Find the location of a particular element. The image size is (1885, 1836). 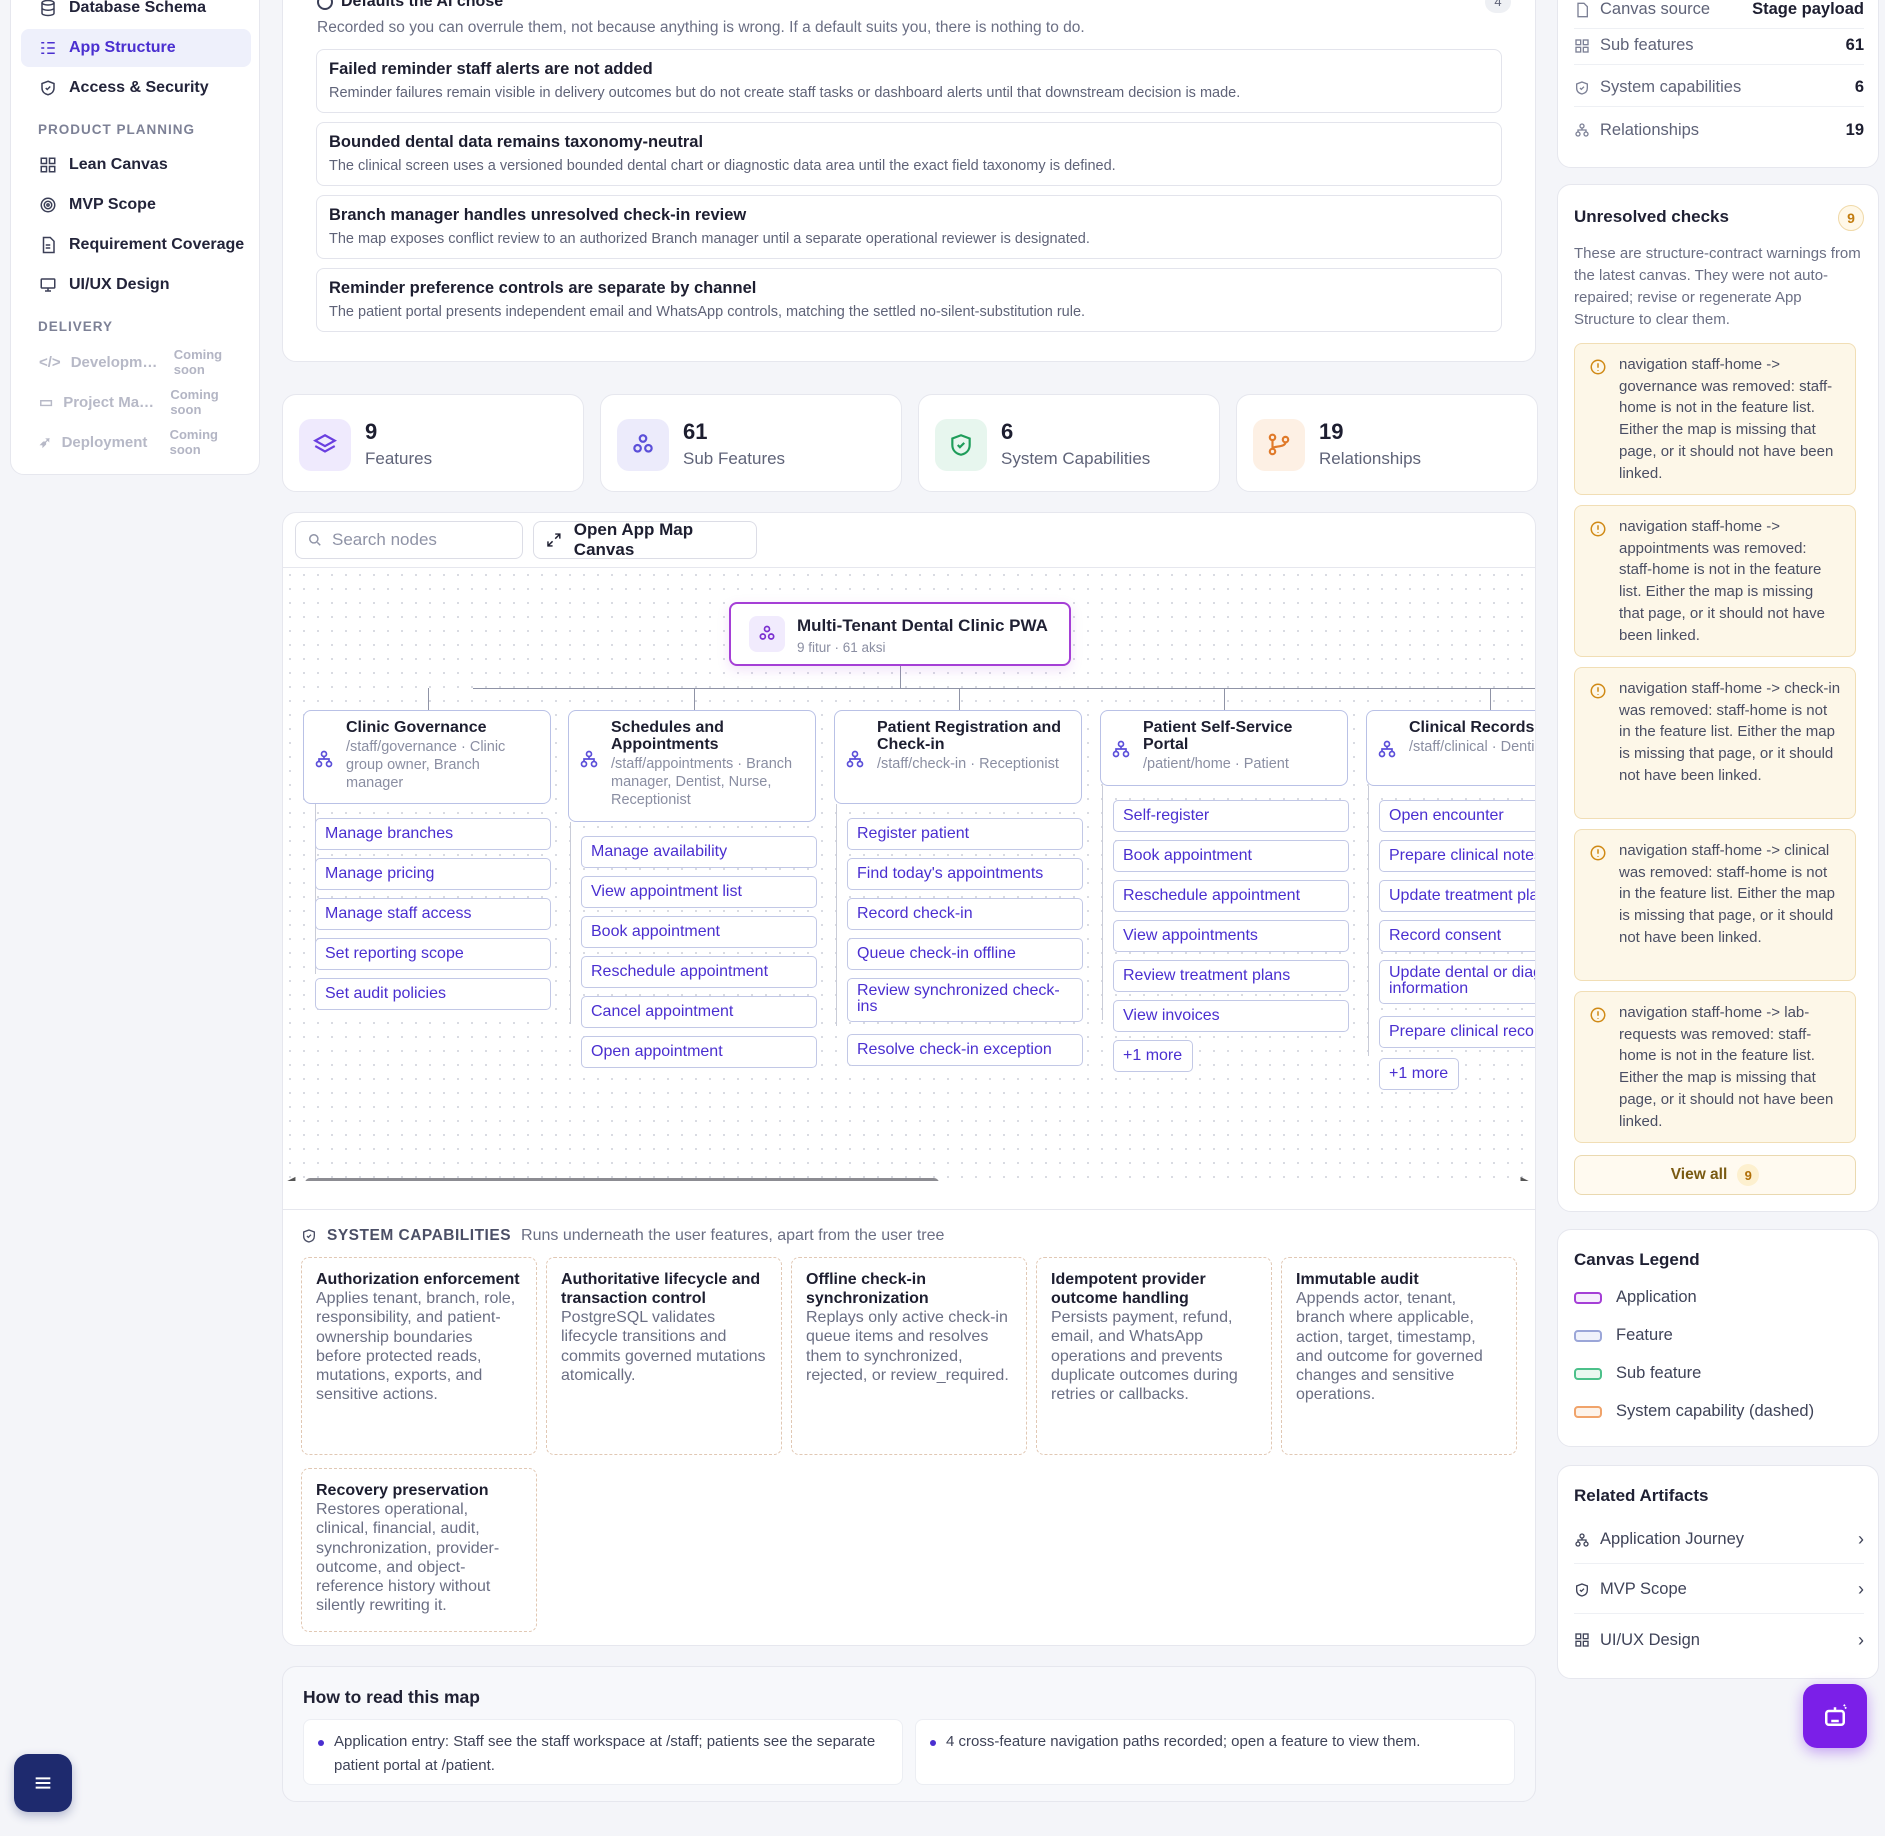

sub-feature-node: Self-register is located at coordinates (1231, 816).